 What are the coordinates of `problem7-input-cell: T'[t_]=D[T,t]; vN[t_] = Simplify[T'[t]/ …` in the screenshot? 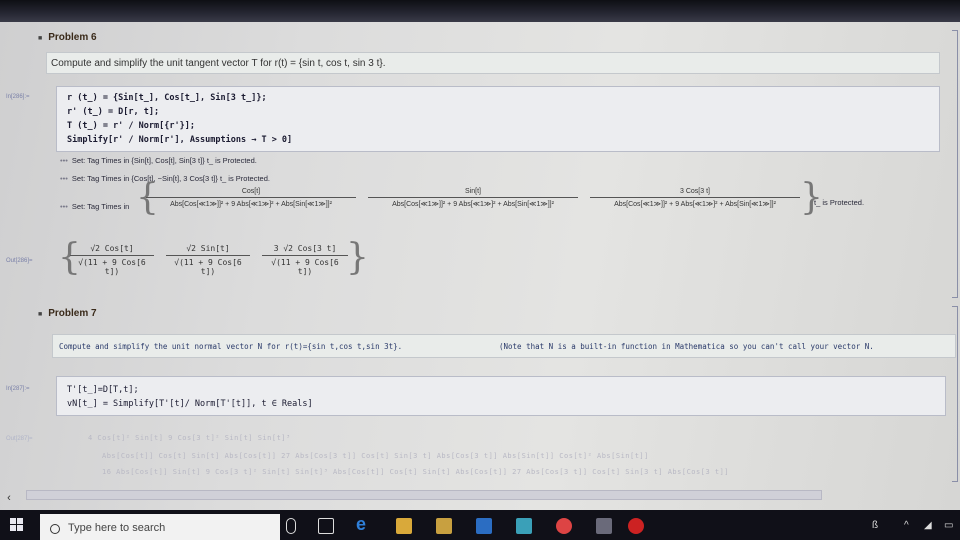 It's located at (501, 396).